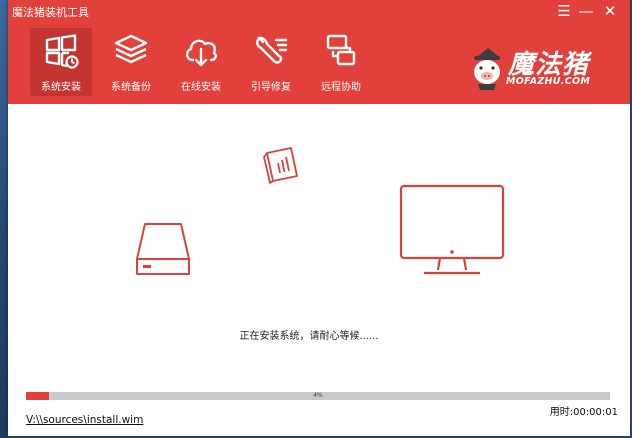 This screenshot has width=632, height=438. I want to click on nav-item-online-install: 在线安装, so click(201, 62).